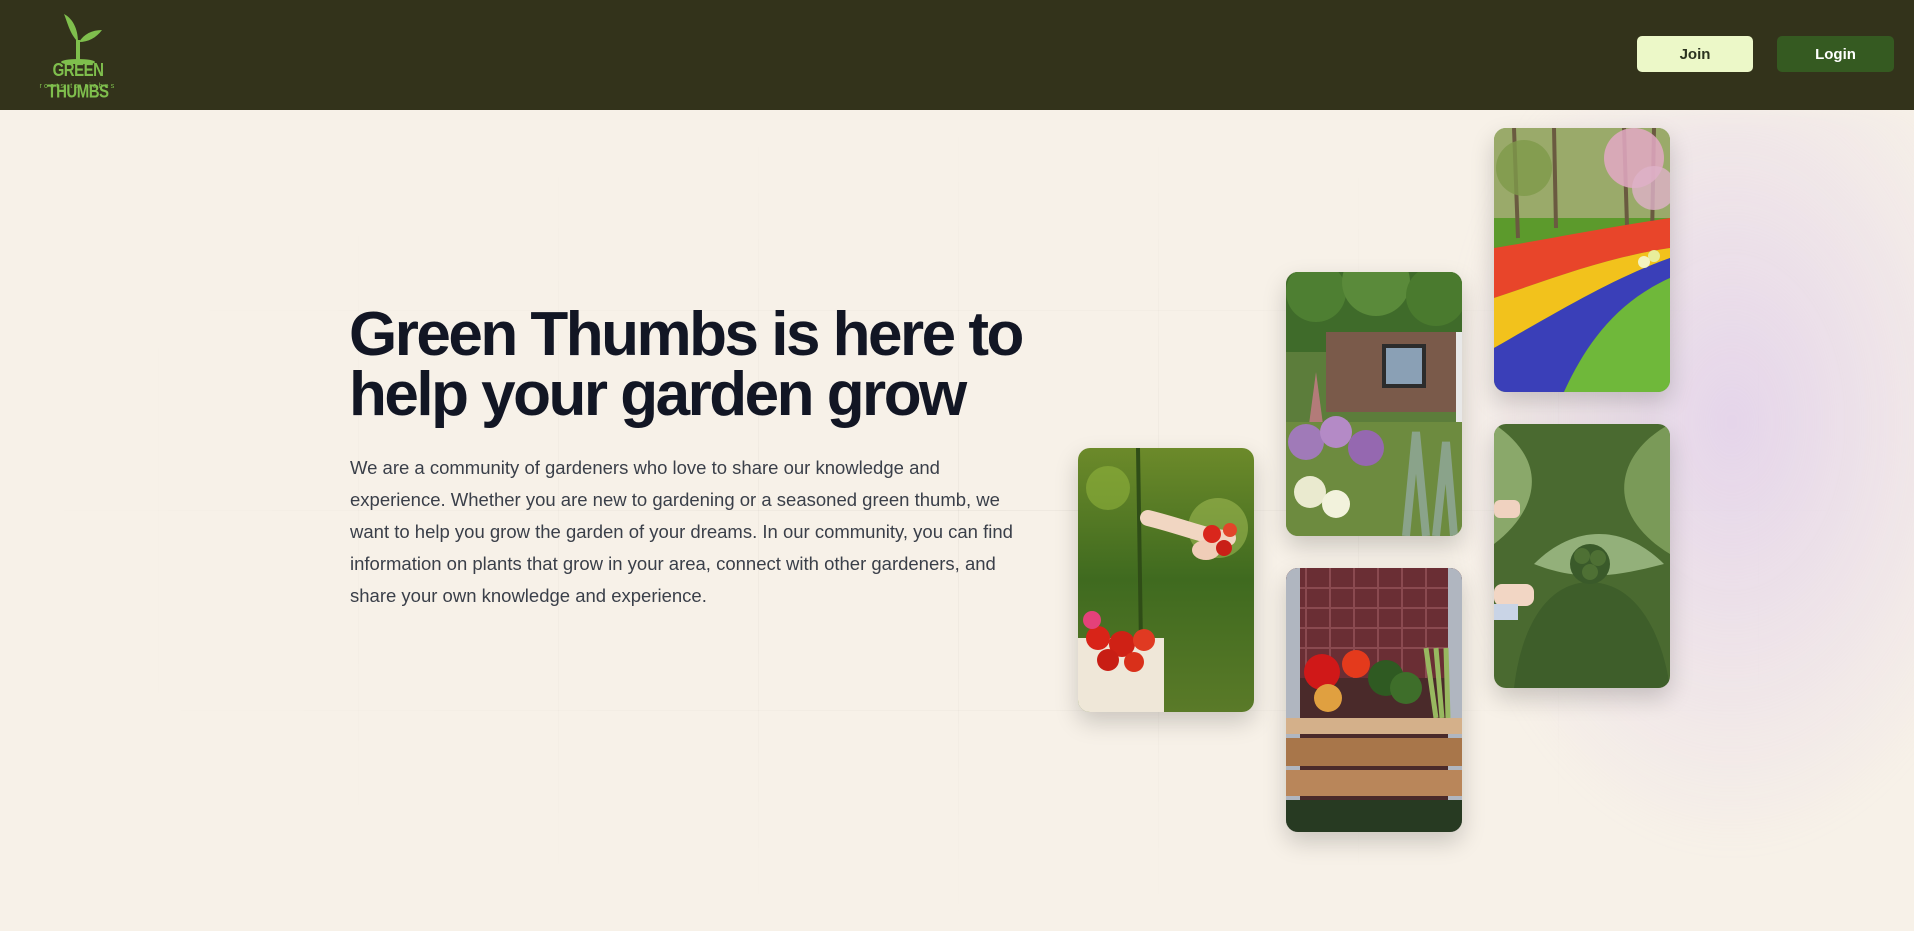 The width and height of the screenshot is (1914, 931). Describe the element at coordinates (78, 81) in the screenshot. I see `logo-title: GREEN THUMBS` at that location.